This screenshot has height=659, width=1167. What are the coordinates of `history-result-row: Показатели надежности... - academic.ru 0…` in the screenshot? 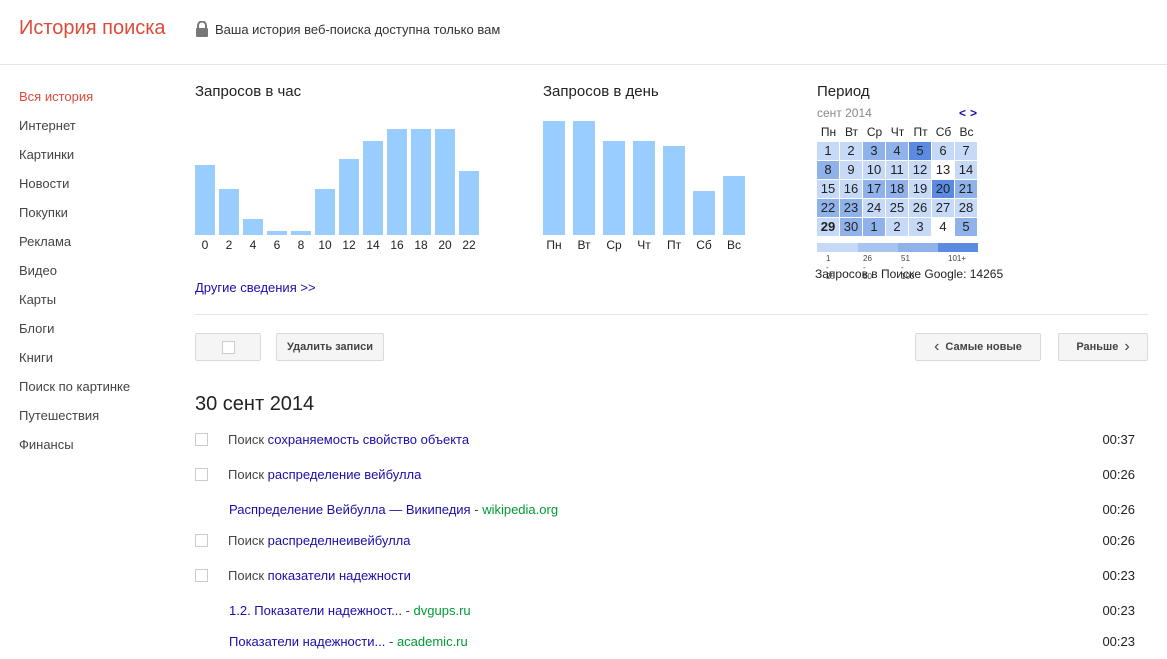 It's located at (665, 643).